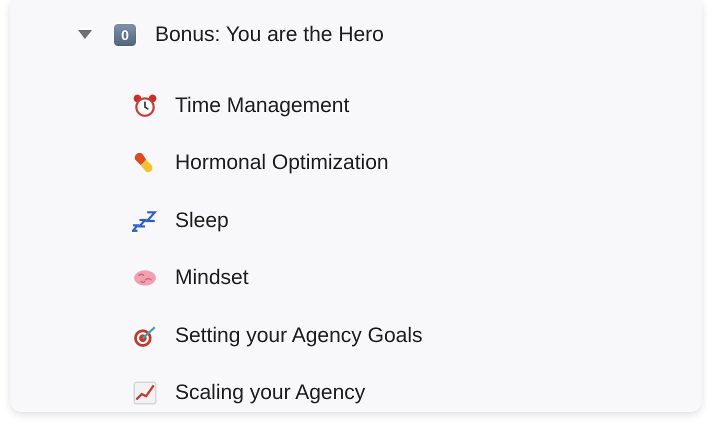 Image resolution: width=716 pixels, height=436 pixels. Describe the element at coordinates (270, 393) in the screenshot. I see `page-link: Scaling your Agency` at that location.